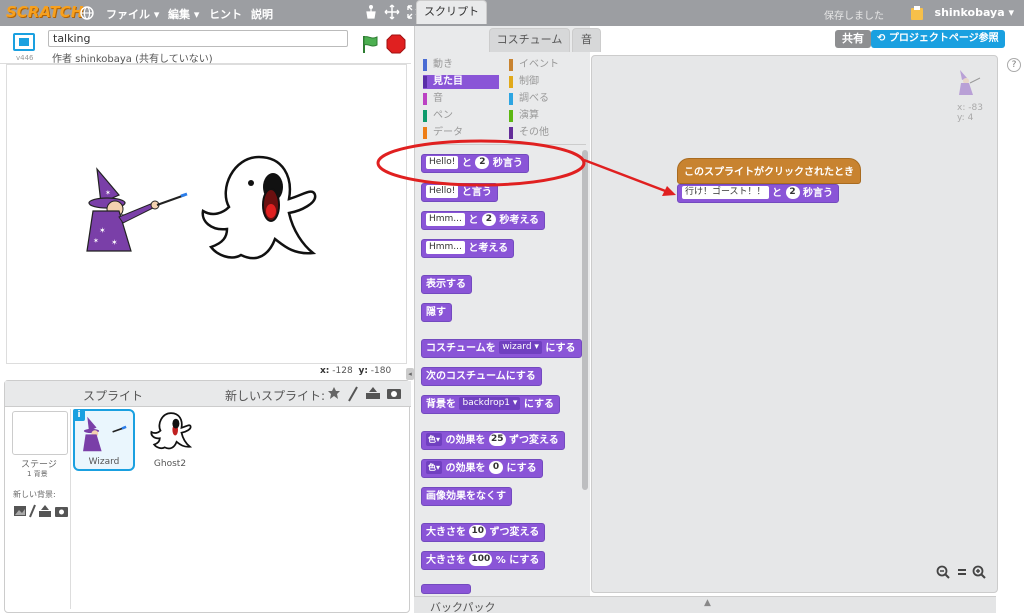 This screenshot has height=615, width=1024. I want to click on folder-icon, so click(917, 13).